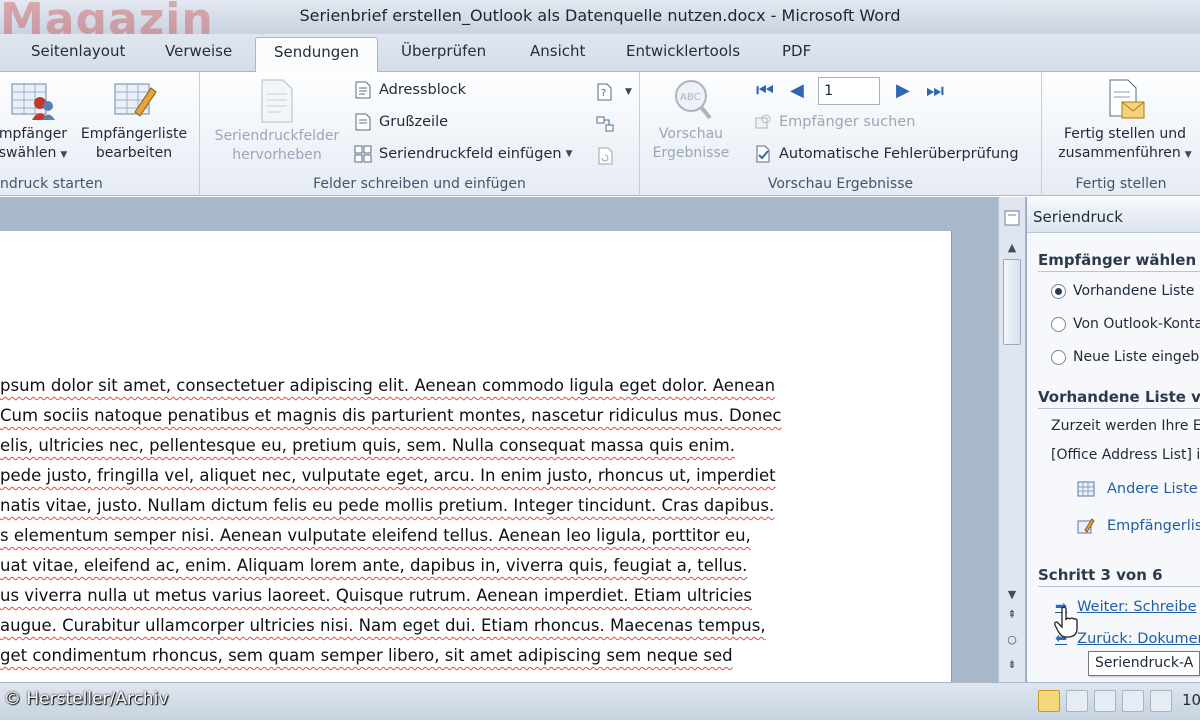 The height and width of the screenshot is (720, 1200). I want to click on next-record-icon: ▶, so click(903, 90).